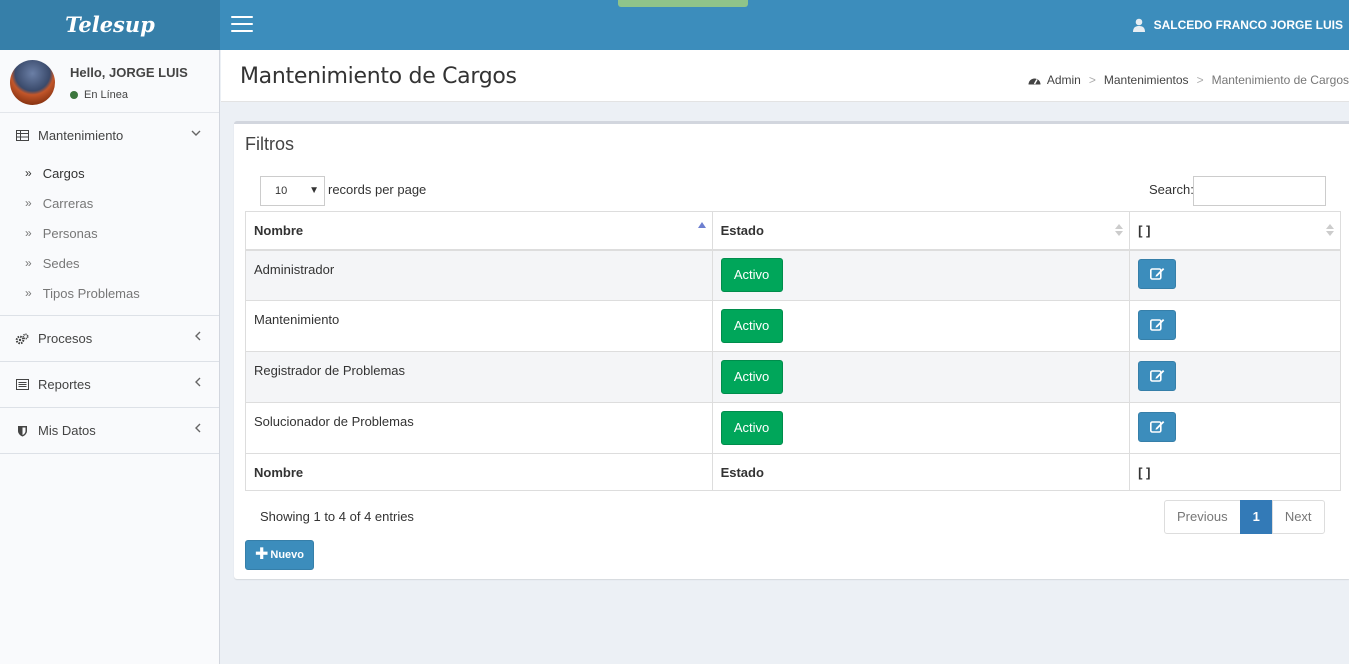 This screenshot has height=664, width=1349. Describe the element at coordinates (61, 263) in the screenshot. I see `sidebar-item-label: Sedes` at that location.